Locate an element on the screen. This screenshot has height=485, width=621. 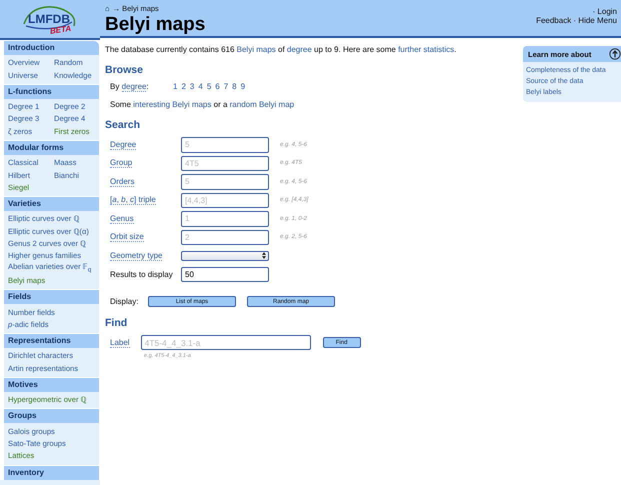
section-heading: Search is located at coordinates (123, 125).